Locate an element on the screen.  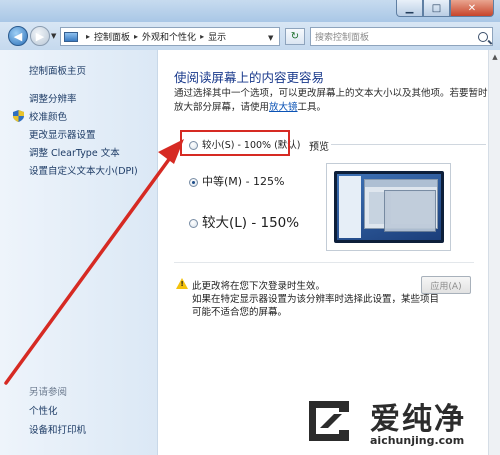
watermark: 爱纯净 aichunjing.com is located at coordinates (399, 423).